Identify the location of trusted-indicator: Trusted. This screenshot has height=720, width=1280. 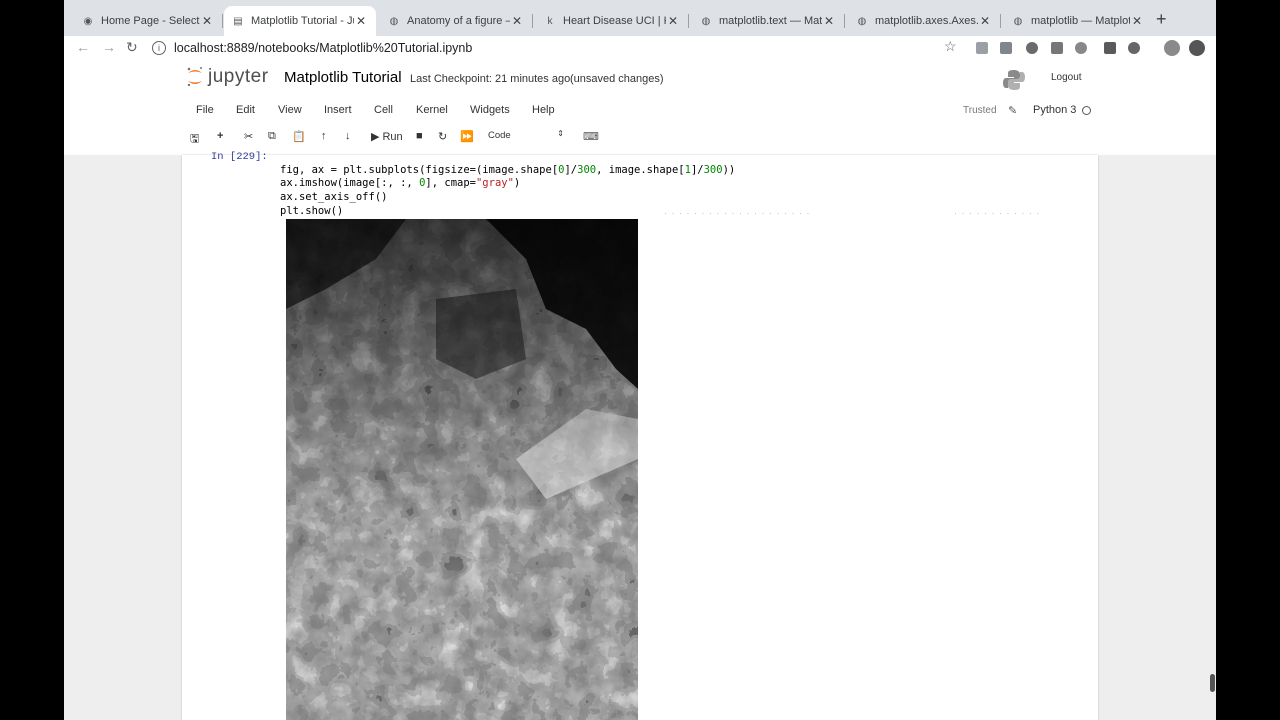
(980, 110).